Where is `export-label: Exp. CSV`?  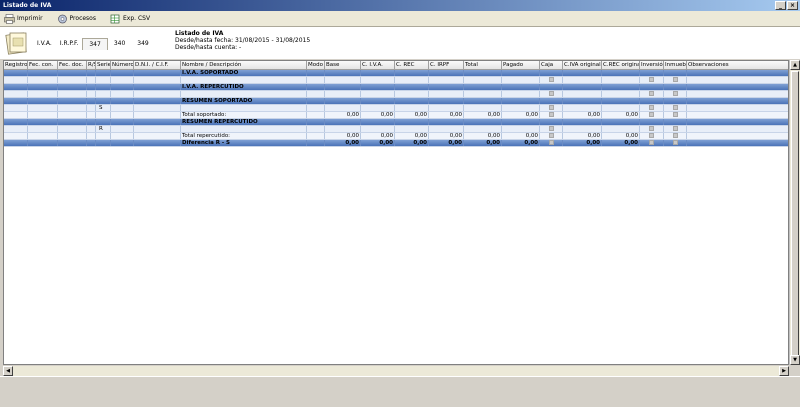
export-label: Exp. CSV is located at coordinates (136, 18).